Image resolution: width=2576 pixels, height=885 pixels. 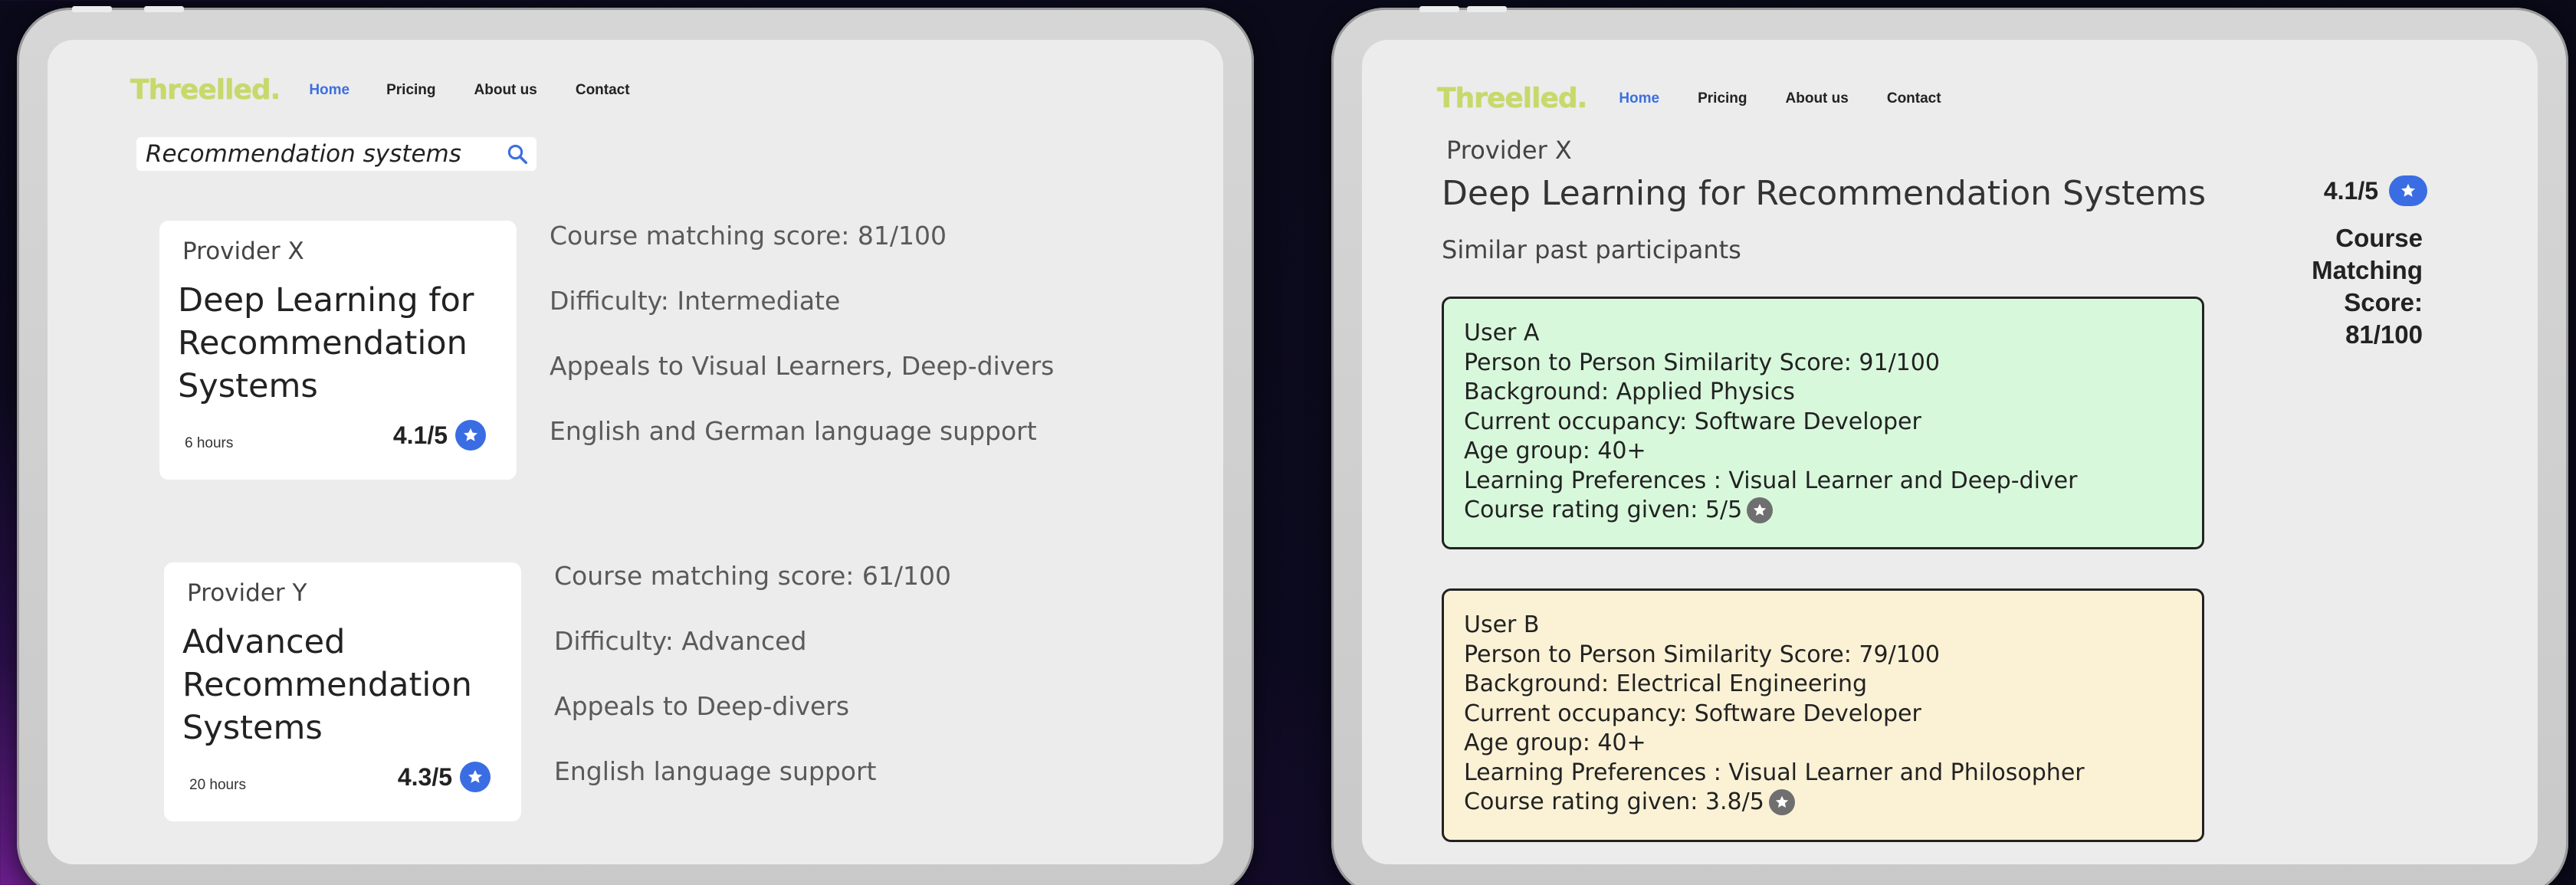 I want to click on search-input, so click(x=326, y=154).